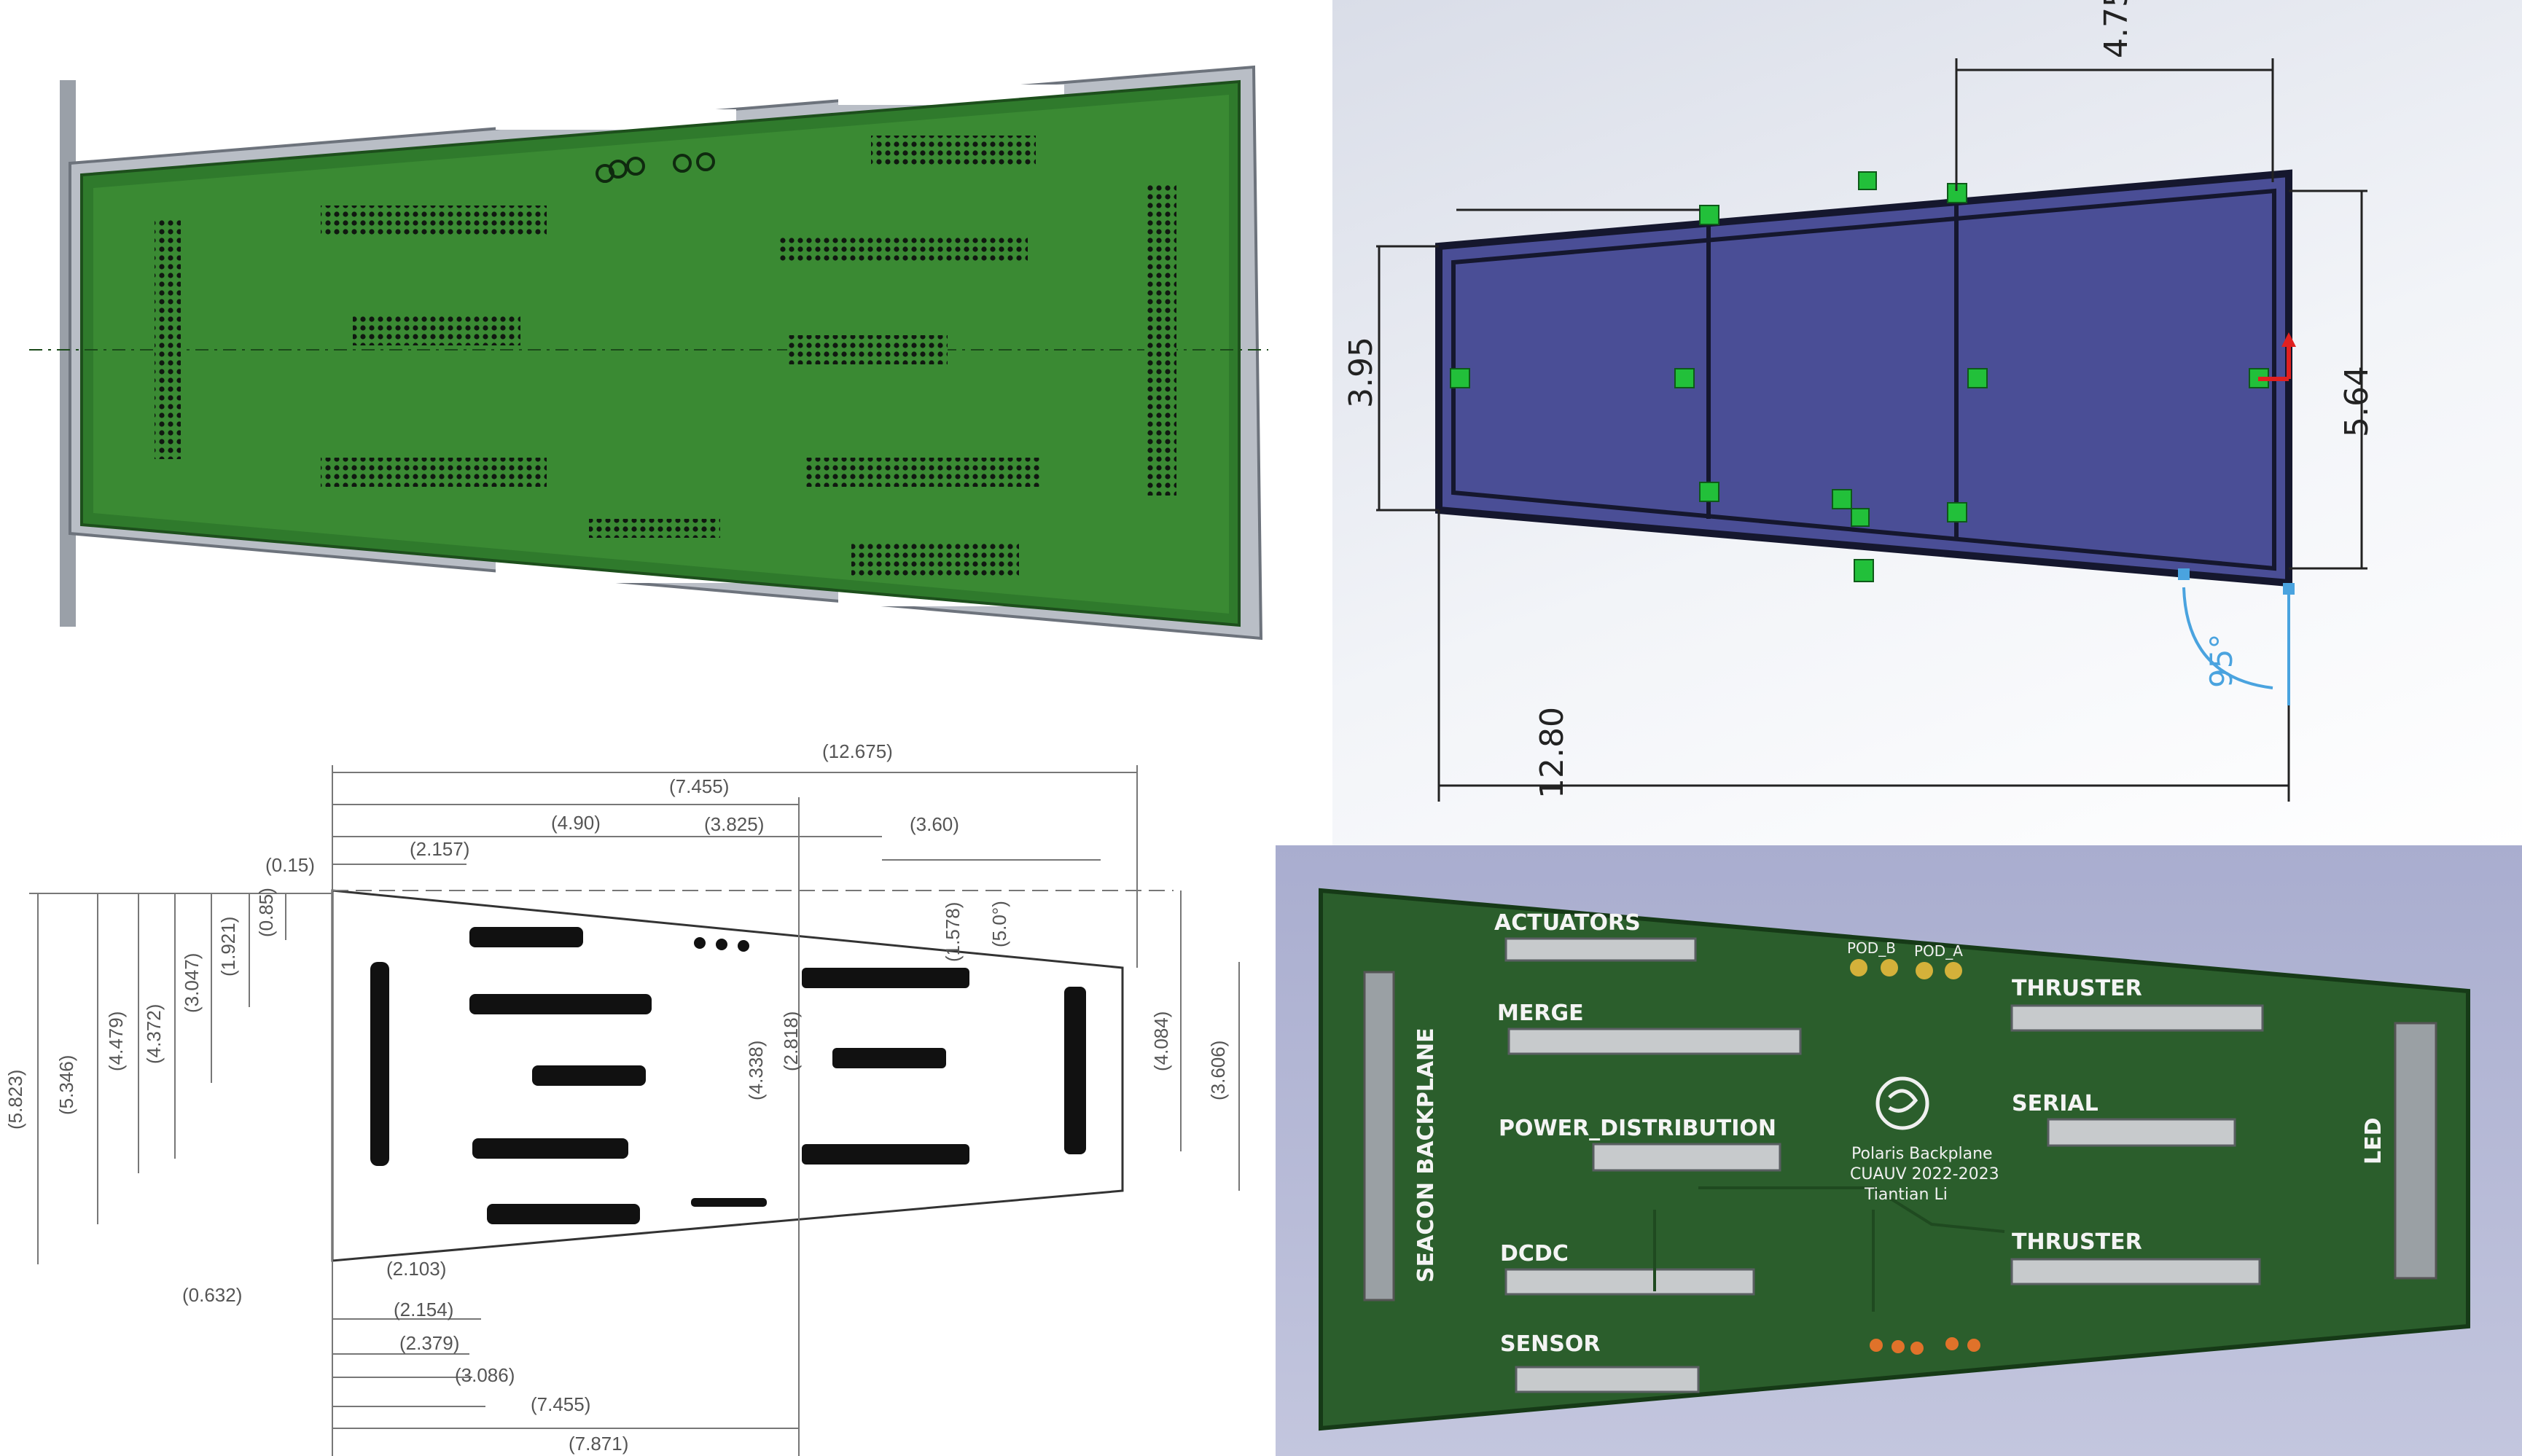 The image size is (2522, 1456). I want to click on label-dcdc: DCDC, so click(1534, 1254).